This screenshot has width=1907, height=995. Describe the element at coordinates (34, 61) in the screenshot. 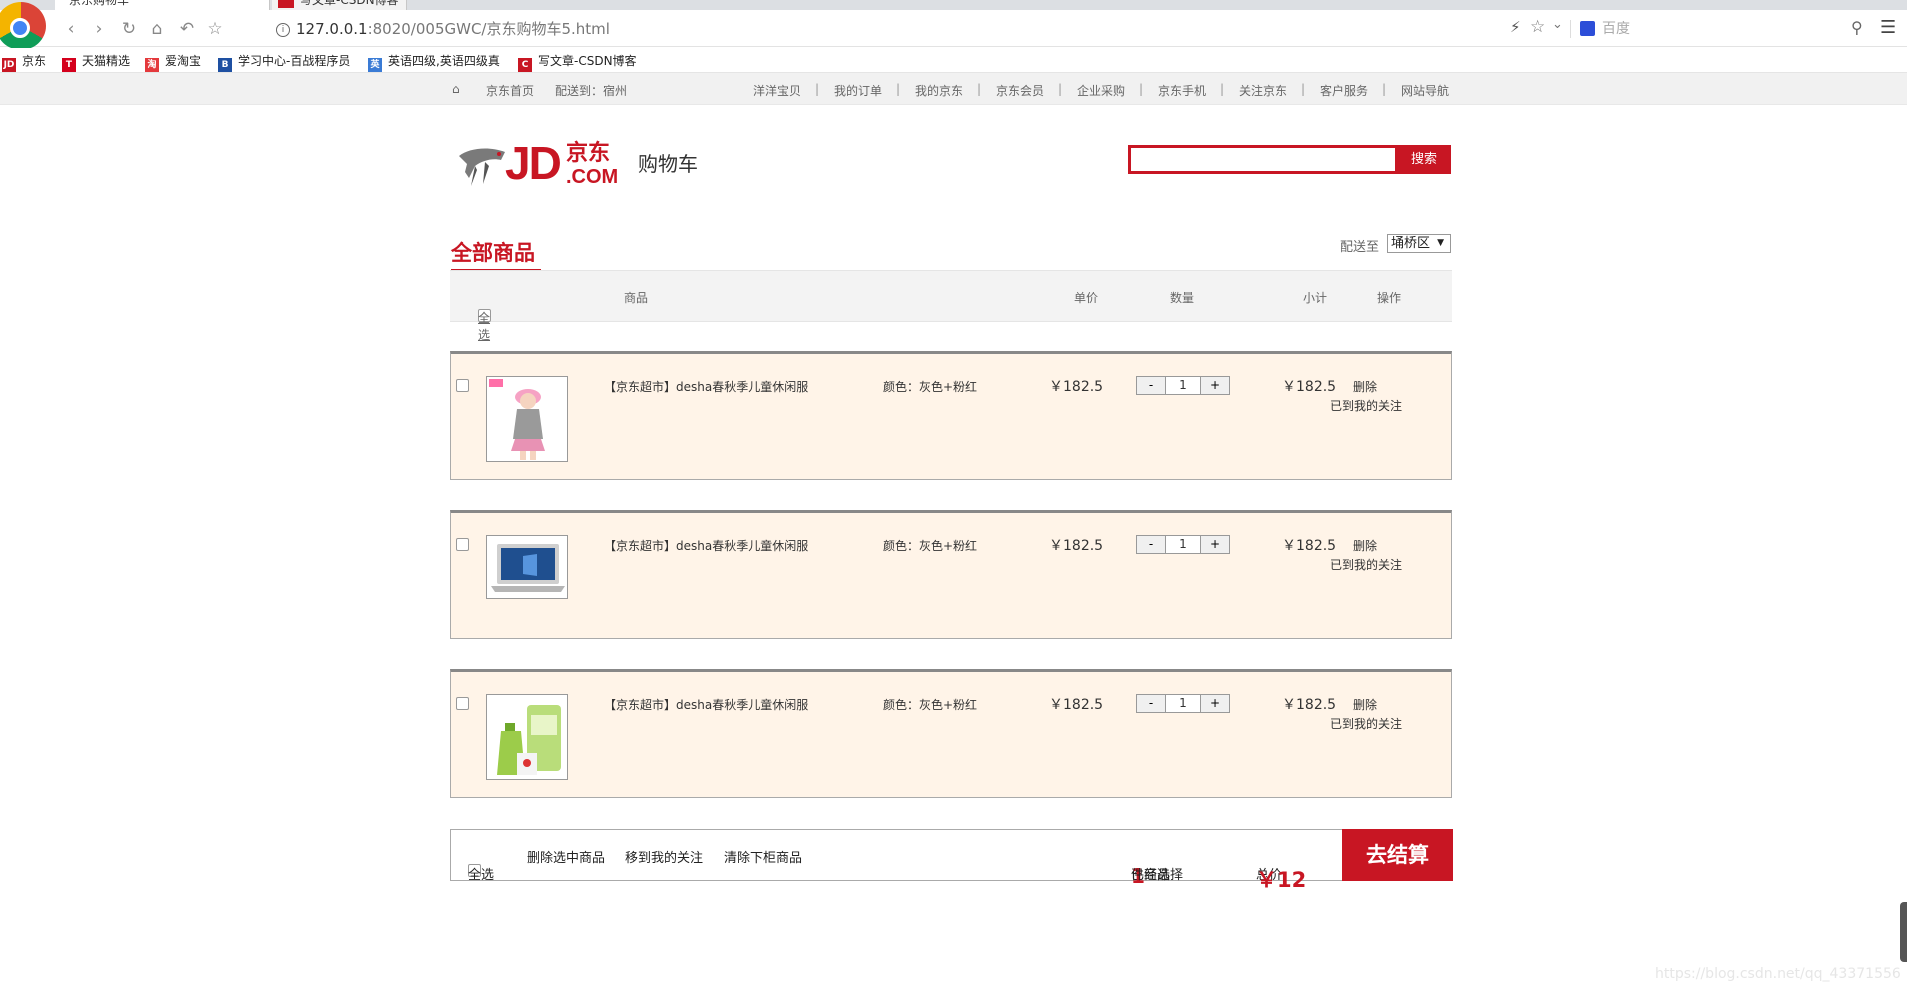

I see `bookmark-label: 京东` at that location.